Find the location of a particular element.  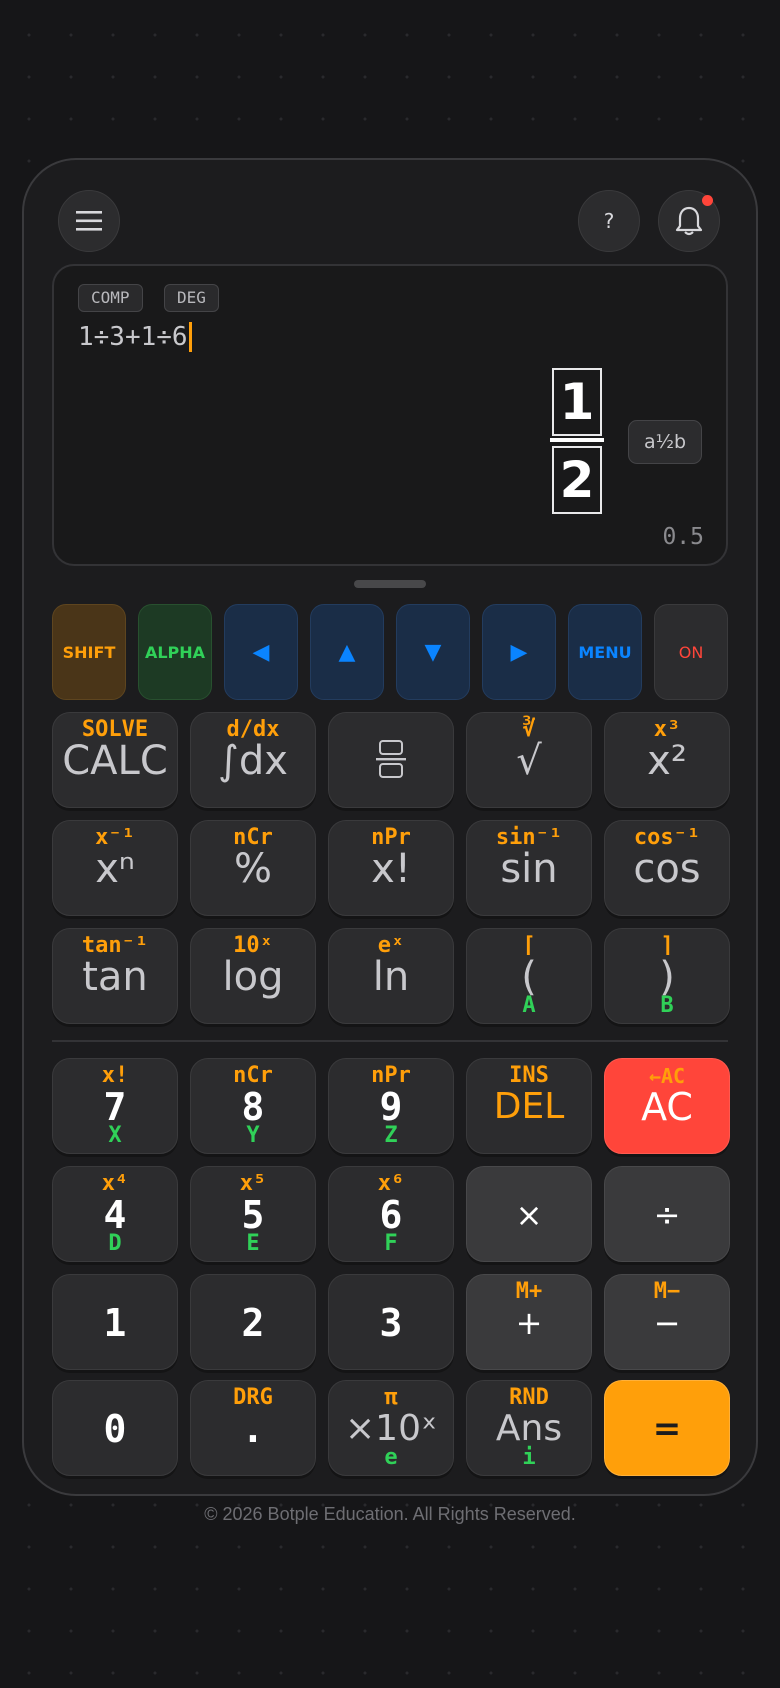

decimal-point-key-label: . is located at coordinates (253, 1429).